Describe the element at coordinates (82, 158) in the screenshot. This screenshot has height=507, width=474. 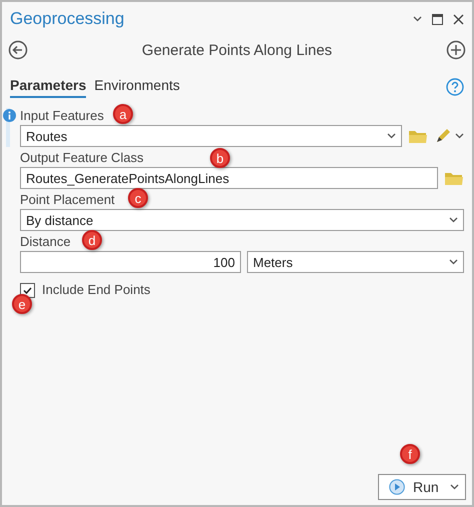
I see `parameter-label: Output Feature Class` at that location.